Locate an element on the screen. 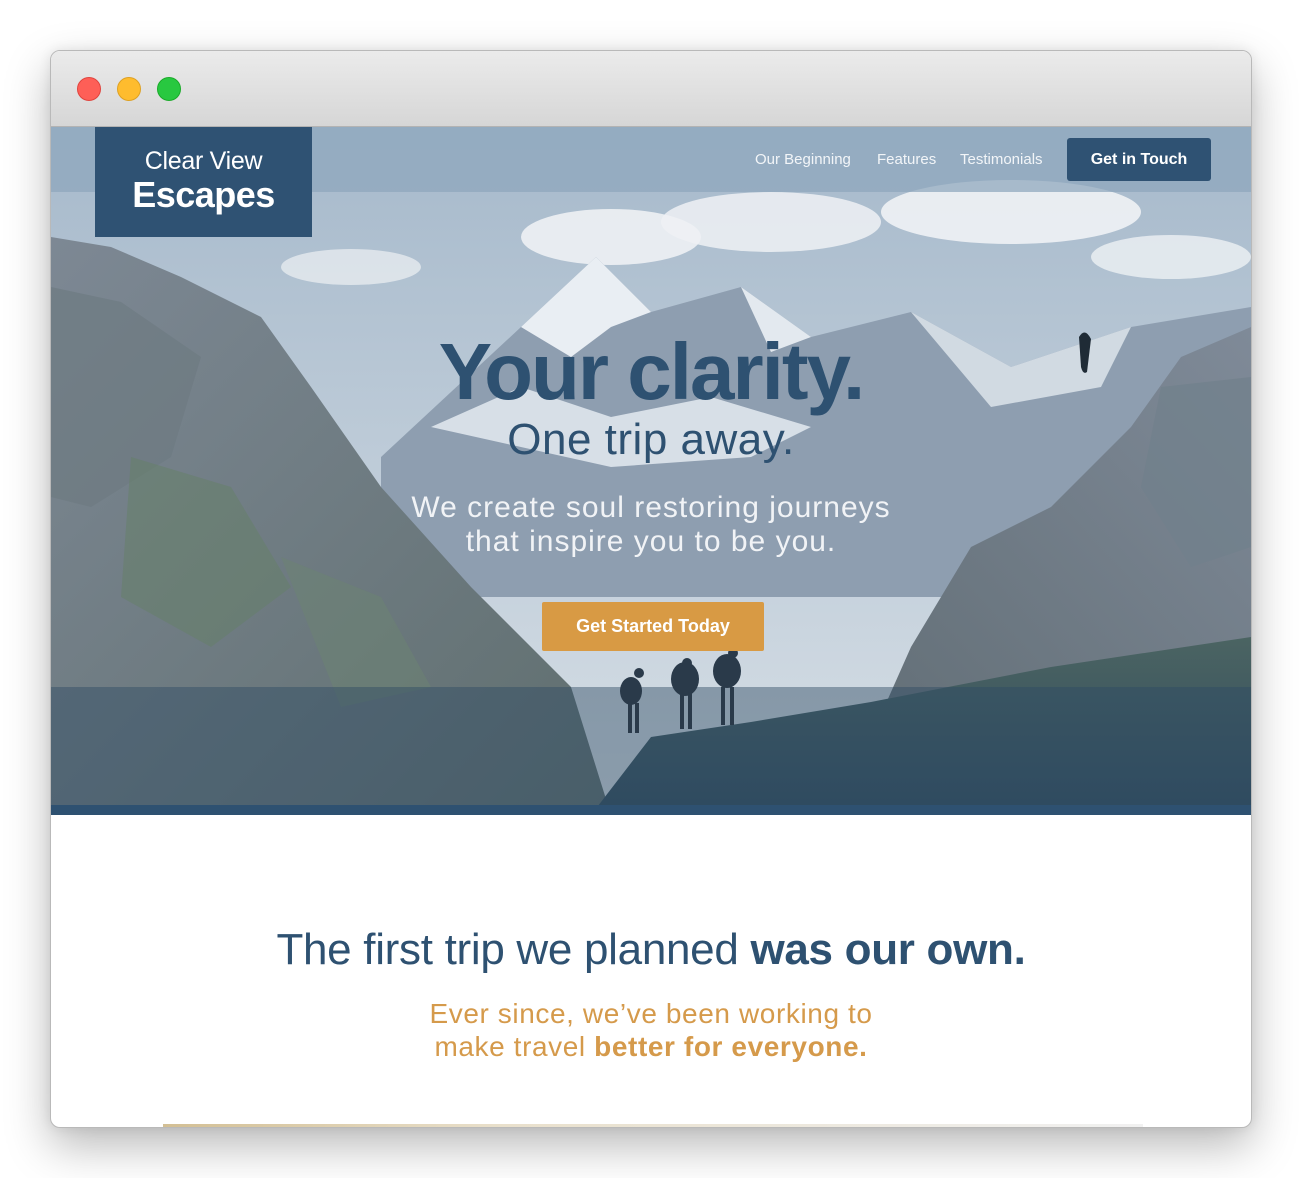  brand-logo: Clear View Escapes is located at coordinates (203, 182).